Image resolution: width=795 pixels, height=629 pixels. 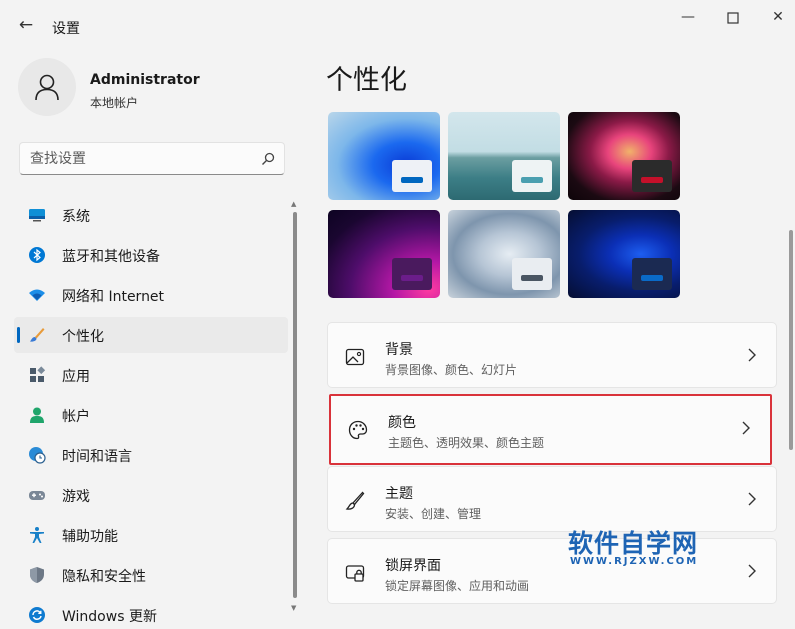 What do you see at coordinates (358, 430) in the screenshot?
I see `palette-icon` at bounding box center [358, 430].